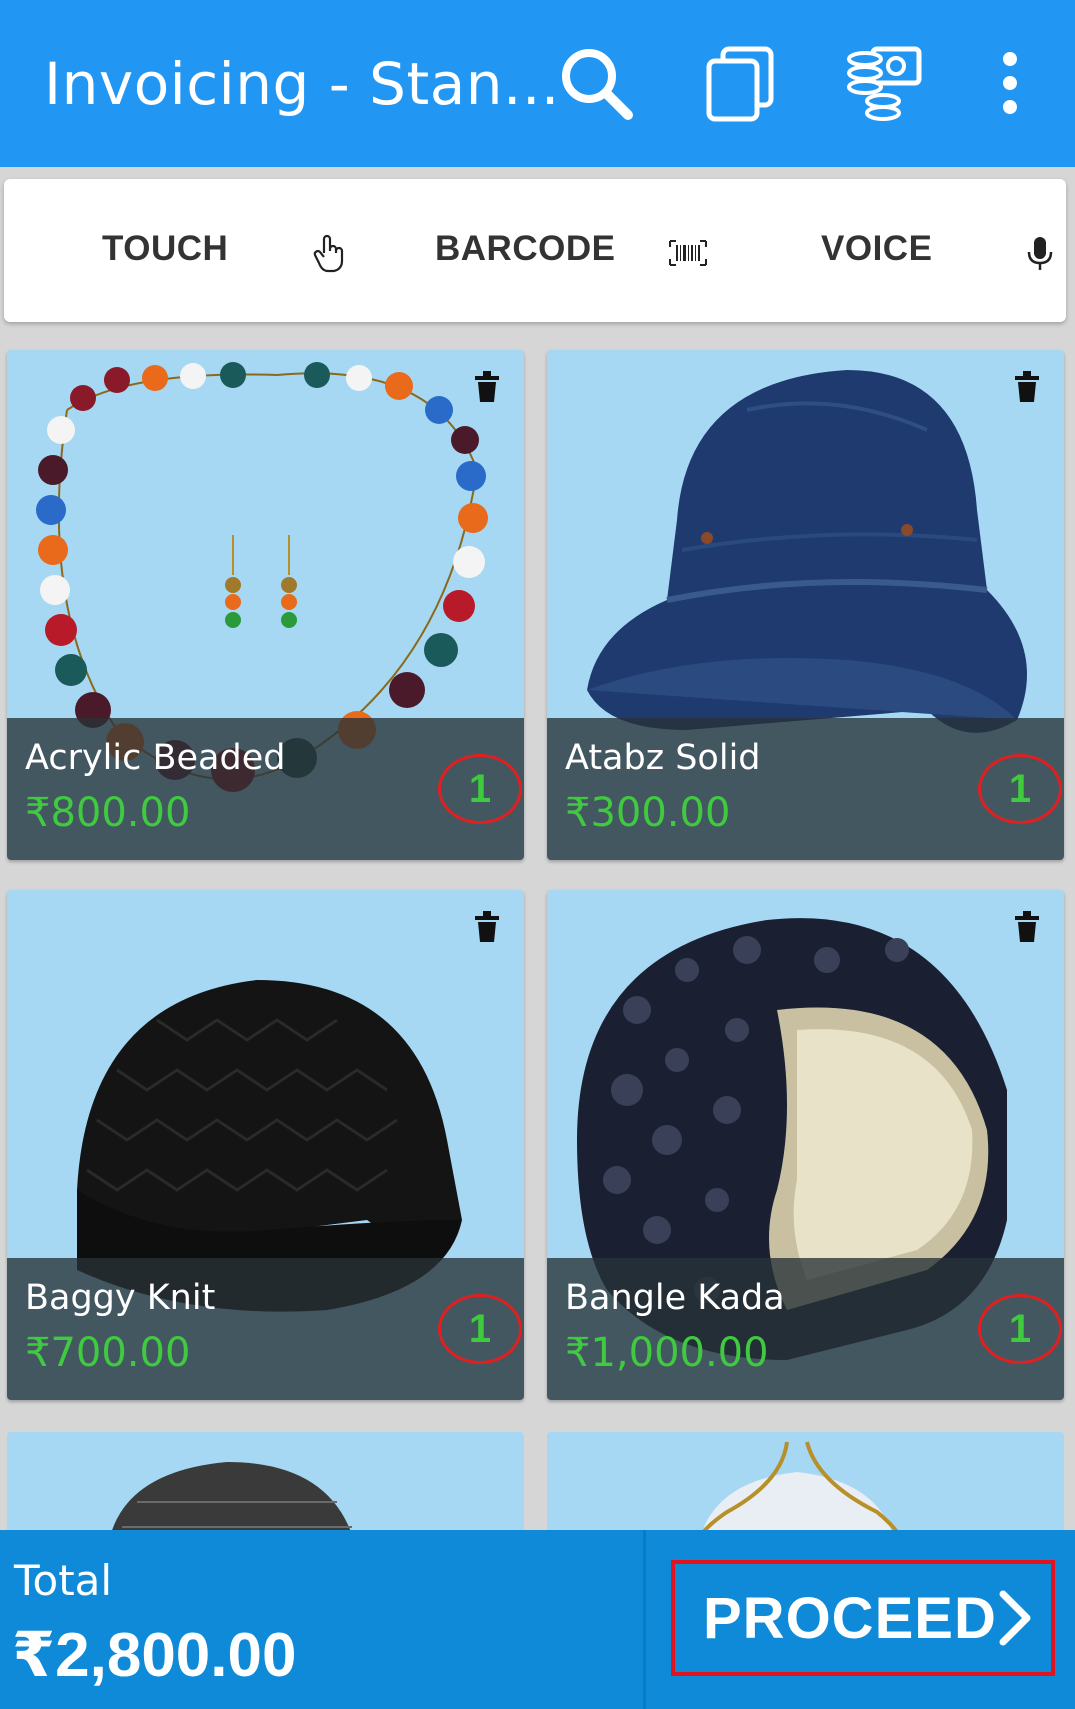 The width and height of the screenshot is (1075, 1709). Describe the element at coordinates (688, 253) in the screenshot. I see `barcode-icon` at that location.